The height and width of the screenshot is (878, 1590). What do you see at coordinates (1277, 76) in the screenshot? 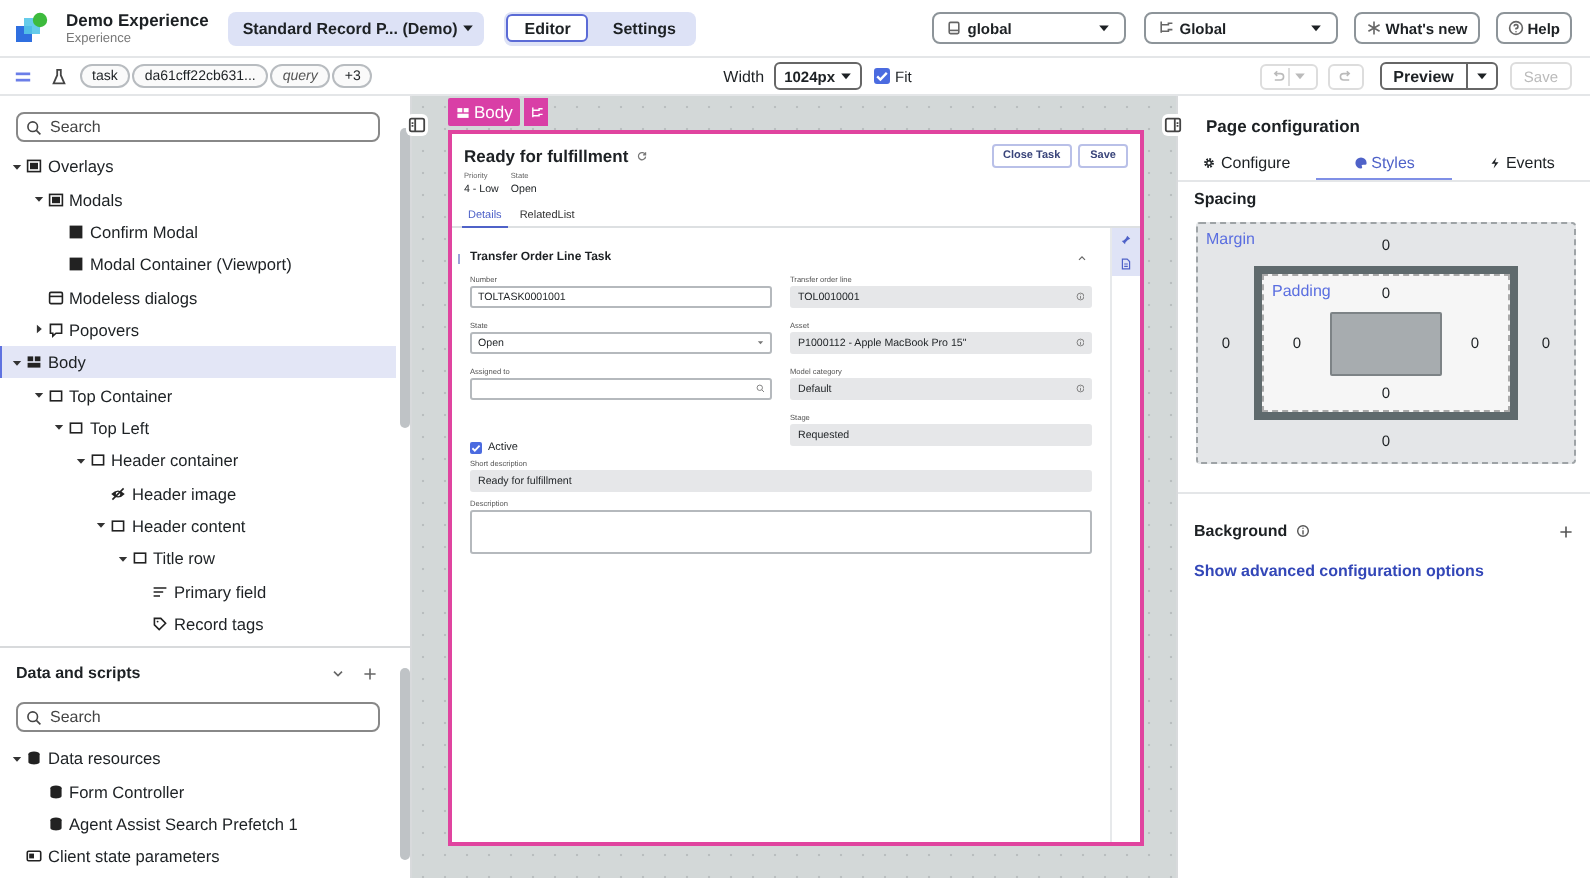
I see `undo-icon` at bounding box center [1277, 76].